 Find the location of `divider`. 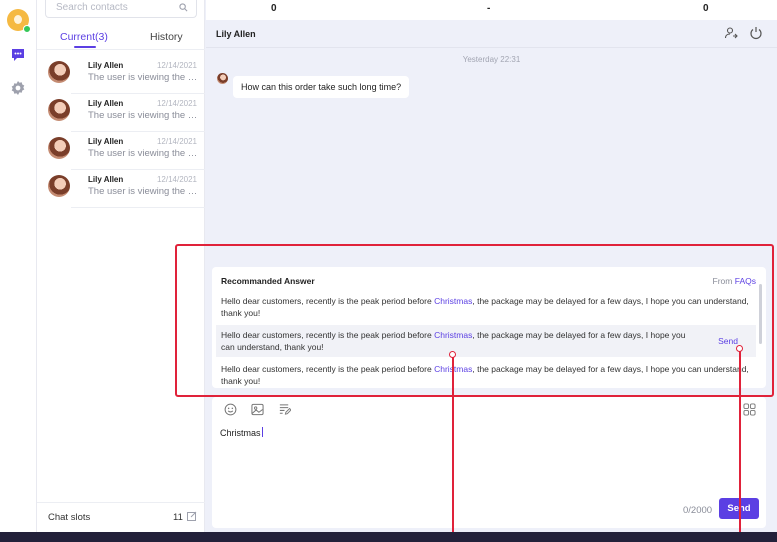

divider is located at coordinates (138, 207).